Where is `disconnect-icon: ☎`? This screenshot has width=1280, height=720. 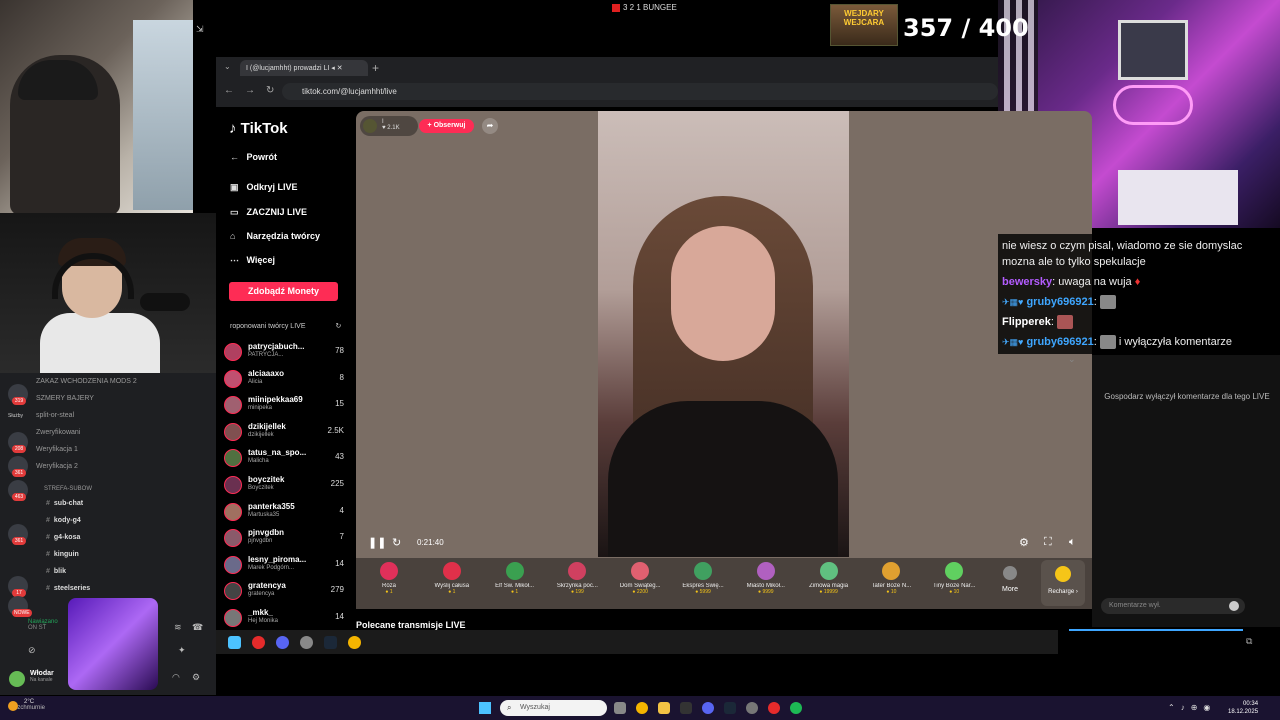 disconnect-icon: ☎ is located at coordinates (197, 627).